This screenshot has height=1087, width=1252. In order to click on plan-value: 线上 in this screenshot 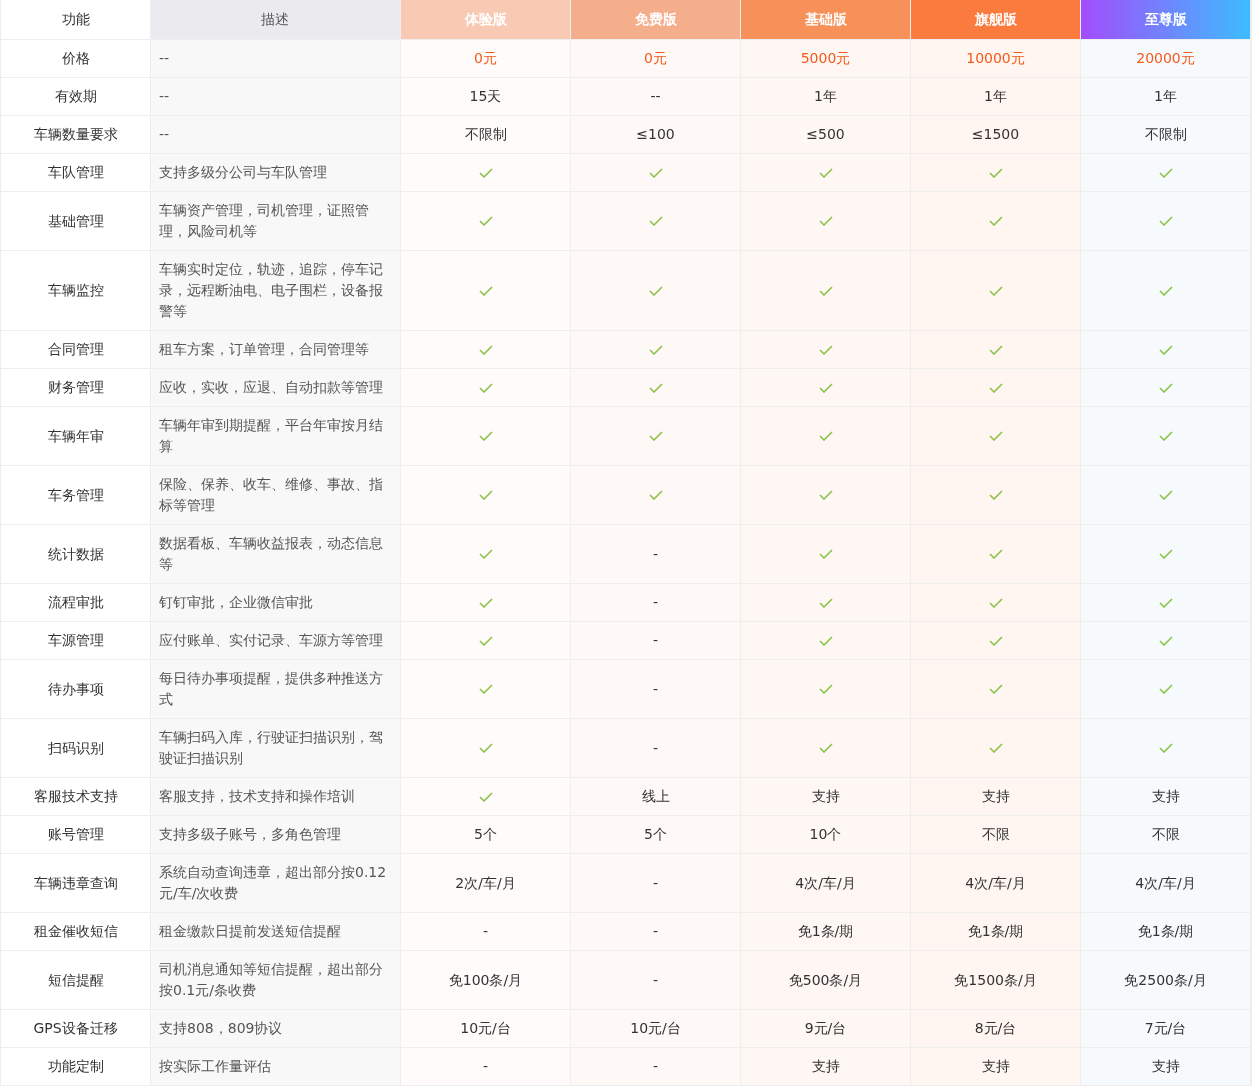, I will do `click(655, 796)`.